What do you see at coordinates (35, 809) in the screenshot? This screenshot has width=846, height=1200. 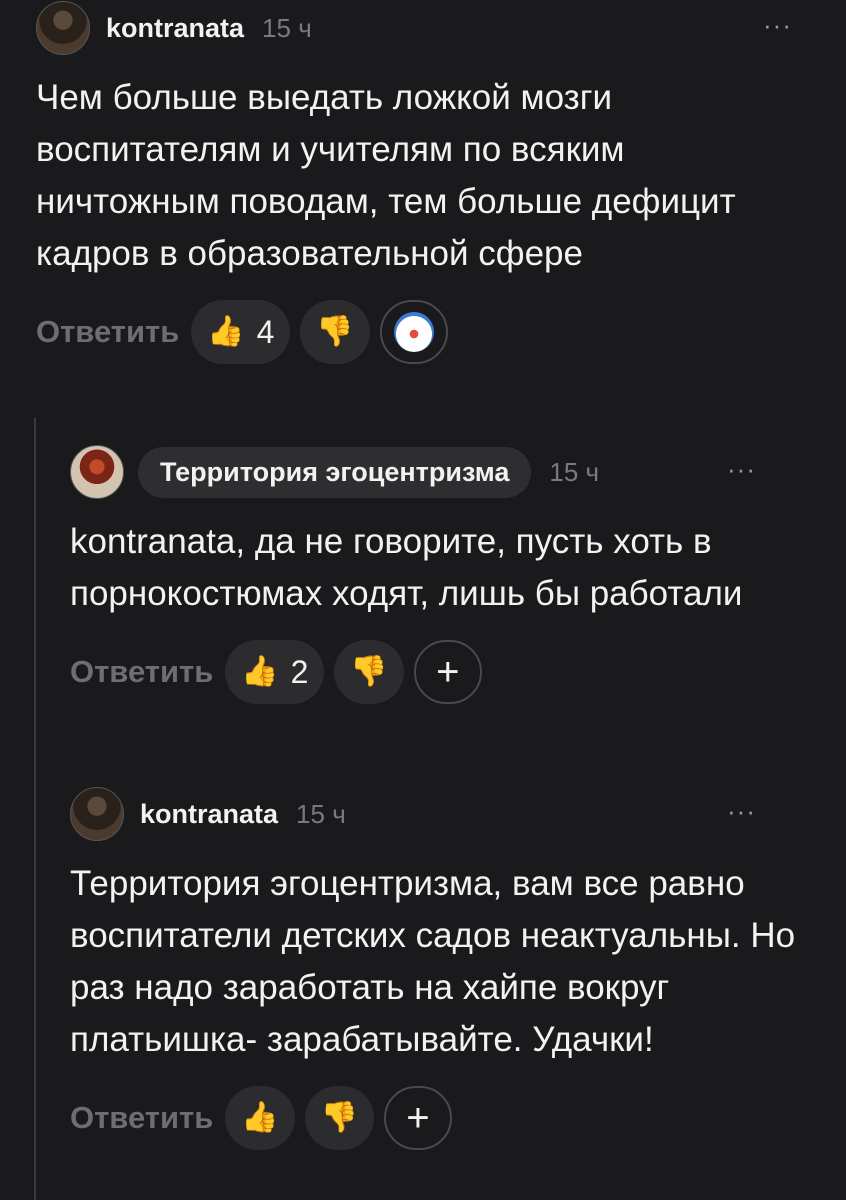 I see `thread-line` at bounding box center [35, 809].